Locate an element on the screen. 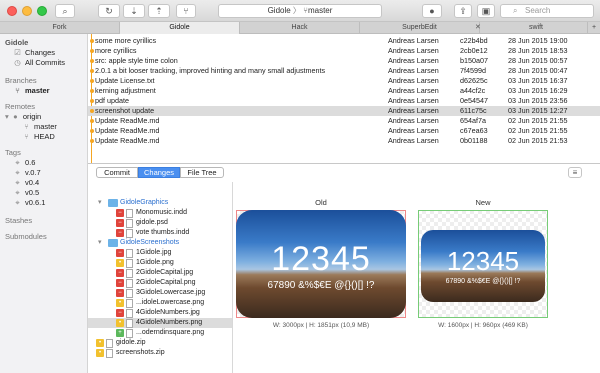 The width and height of the screenshot is (600, 373). tab-file-tree: File Tree is located at coordinates (202, 172).